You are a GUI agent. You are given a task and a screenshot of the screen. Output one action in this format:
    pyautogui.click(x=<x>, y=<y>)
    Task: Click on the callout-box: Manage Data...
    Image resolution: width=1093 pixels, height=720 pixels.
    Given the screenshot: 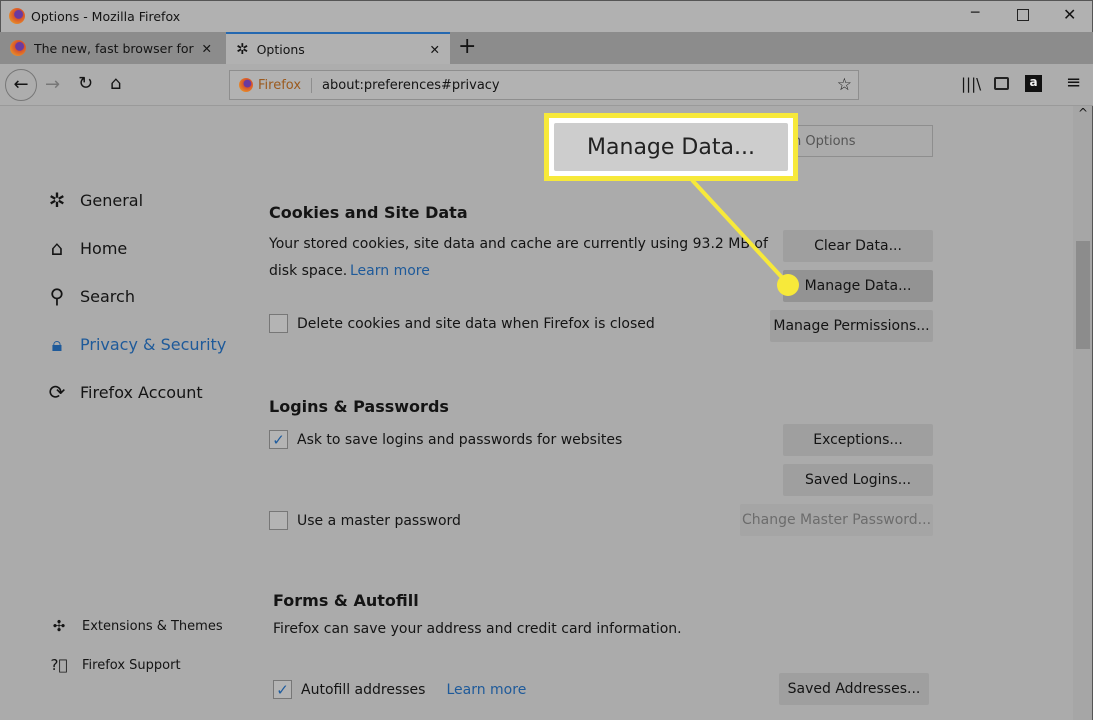 What is the action you would take?
    pyautogui.click(x=671, y=147)
    